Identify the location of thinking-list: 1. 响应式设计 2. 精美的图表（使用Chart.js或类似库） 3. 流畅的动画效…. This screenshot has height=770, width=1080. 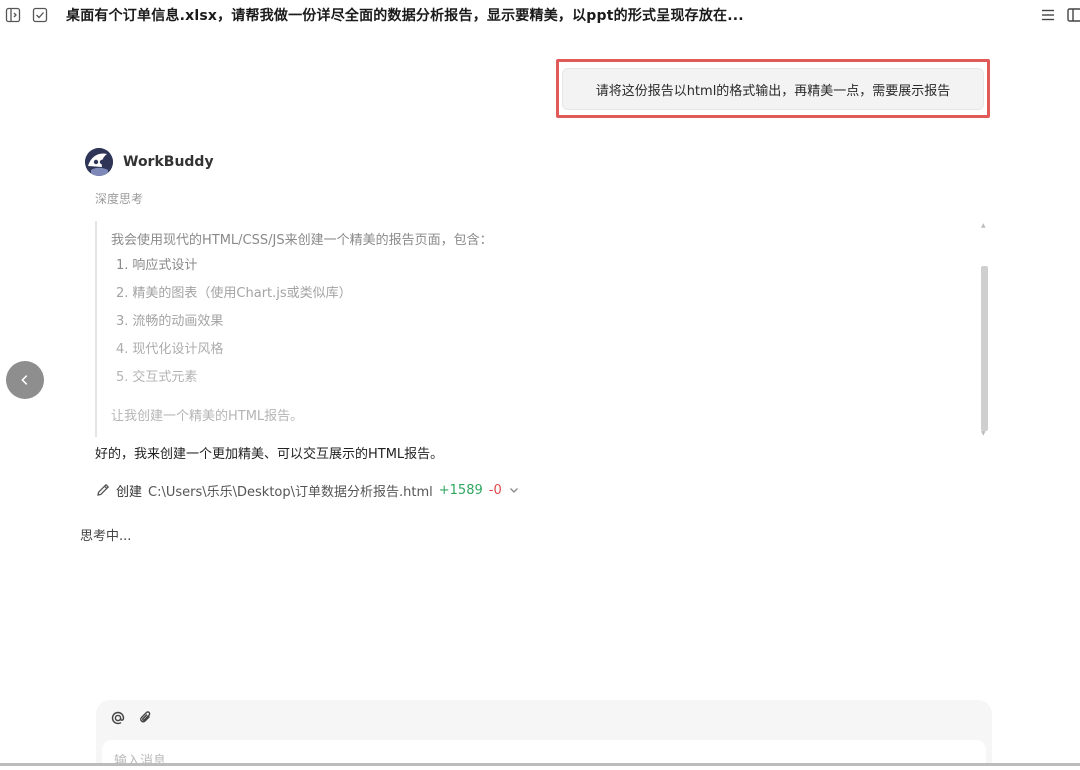
(543, 322).